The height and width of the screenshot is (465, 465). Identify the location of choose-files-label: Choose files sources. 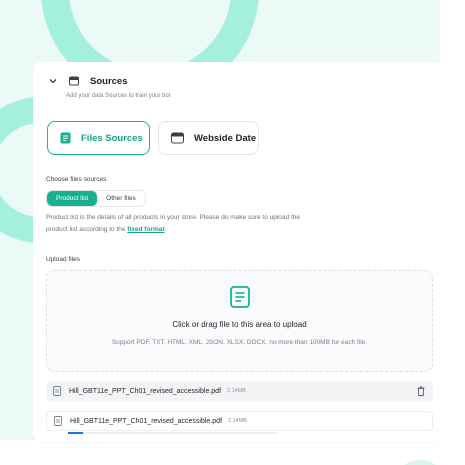
(76, 179).